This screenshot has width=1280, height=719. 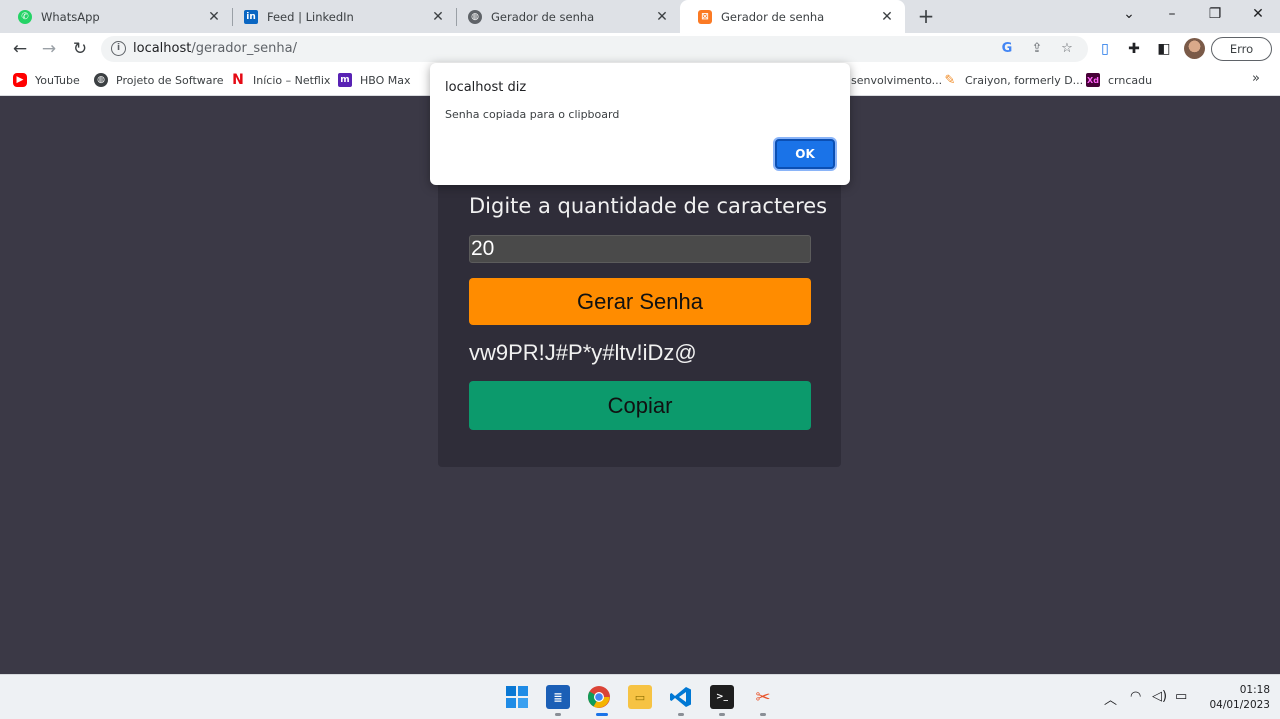 What do you see at coordinates (1135, 696) in the screenshot?
I see `wifi-icon: ◠` at bounding box center [1135, 696].